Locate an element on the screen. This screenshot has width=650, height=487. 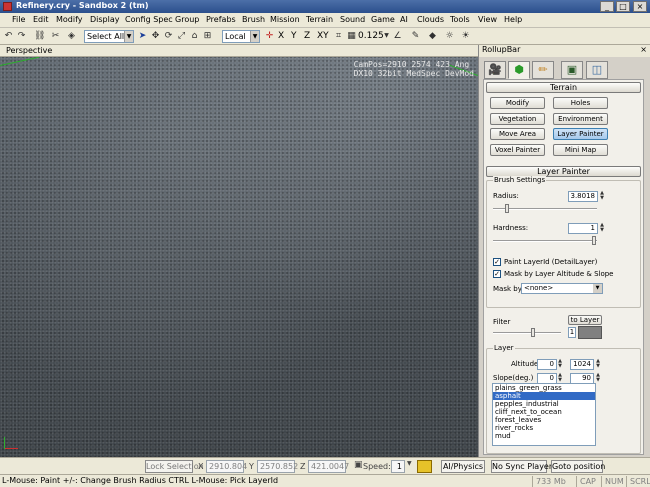
filter-slider-thumb is located at coordinates (533, 332).